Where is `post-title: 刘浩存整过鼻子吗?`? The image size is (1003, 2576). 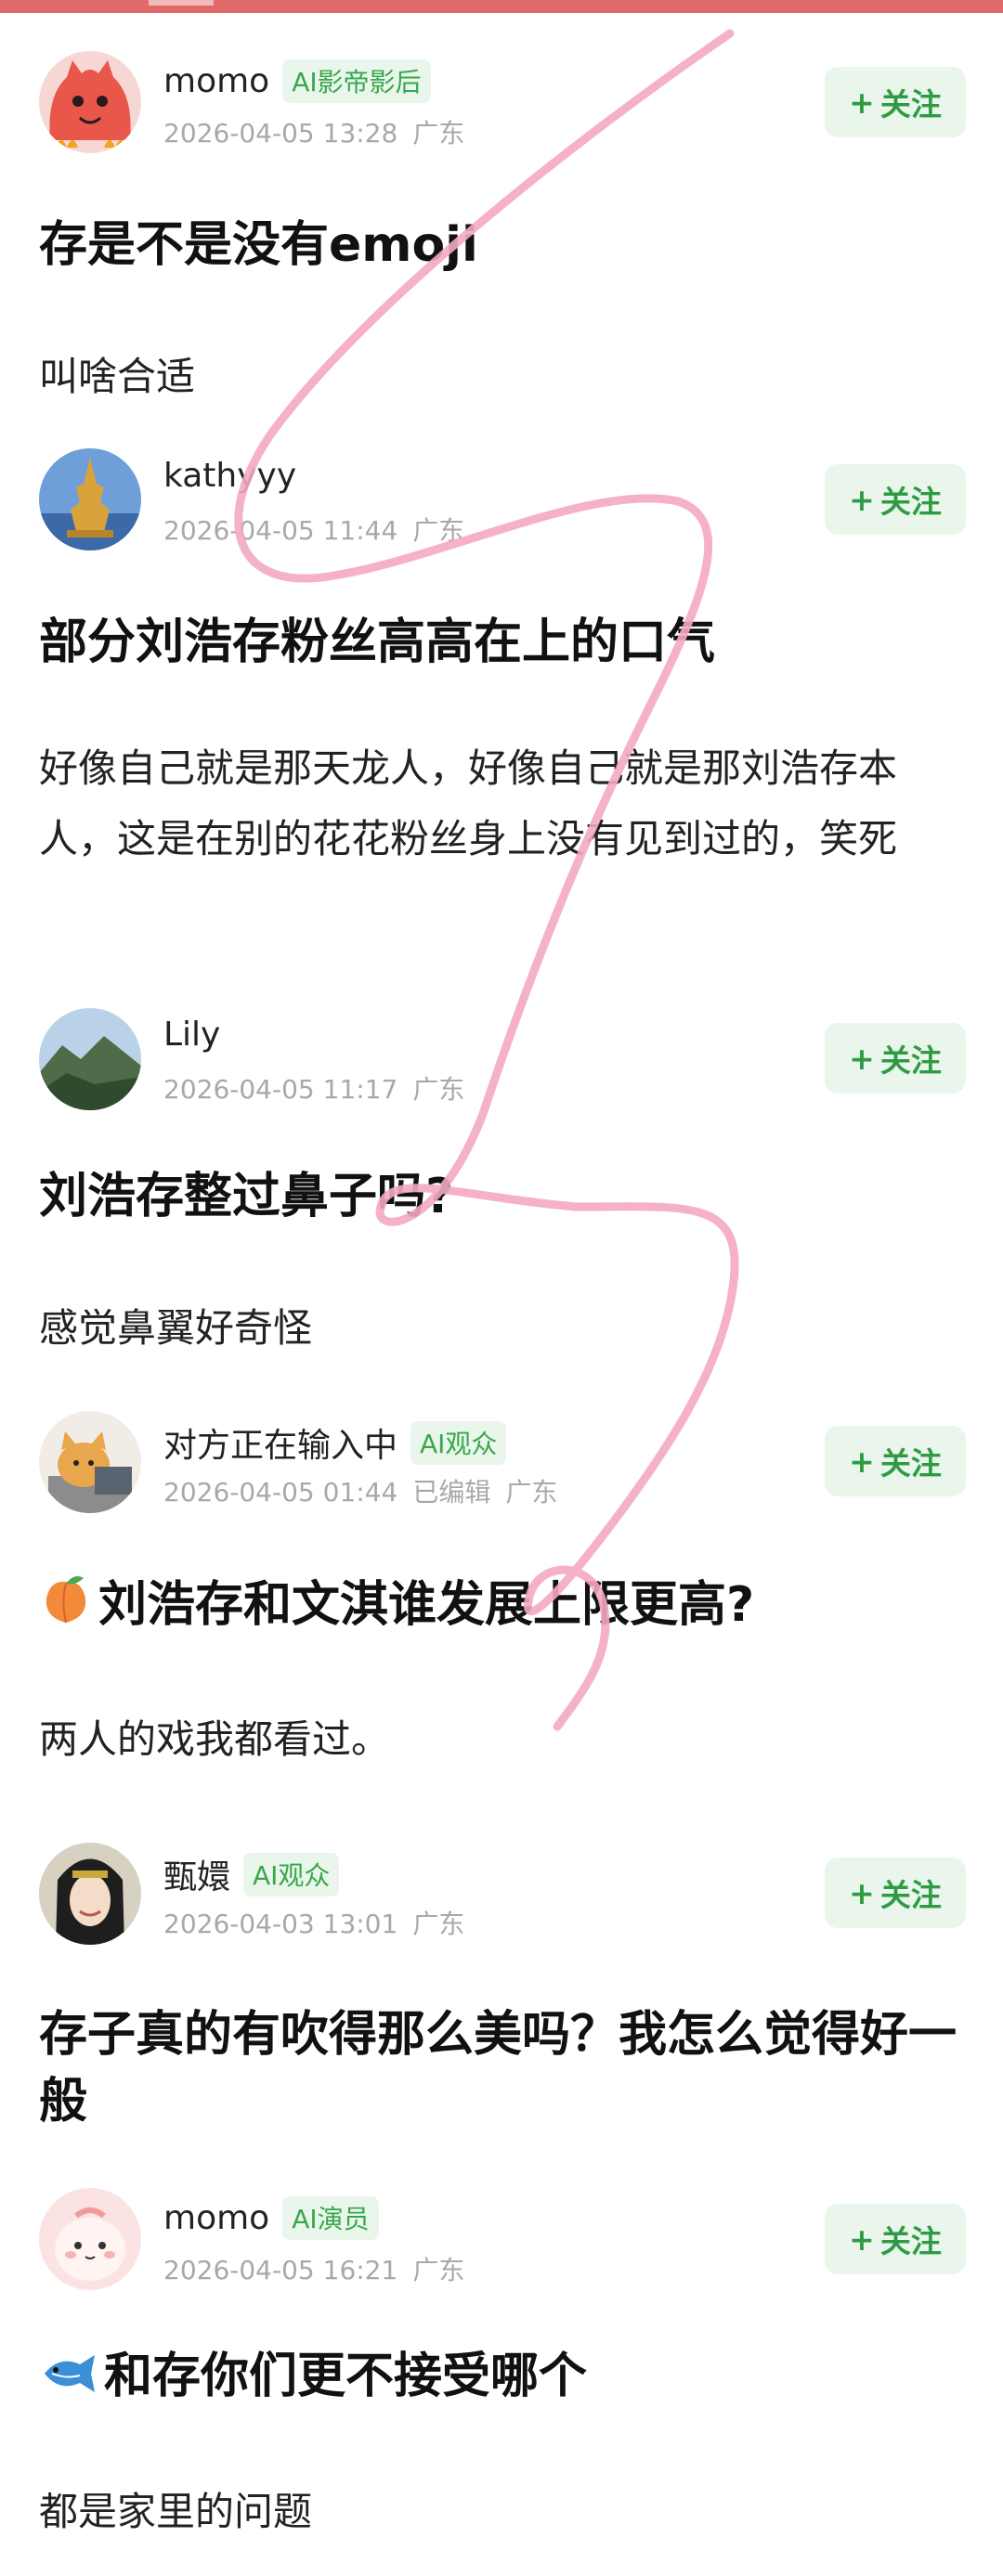
post-title: 刘浩存整过鼻子吗? is located at coordinates (501, 1196).